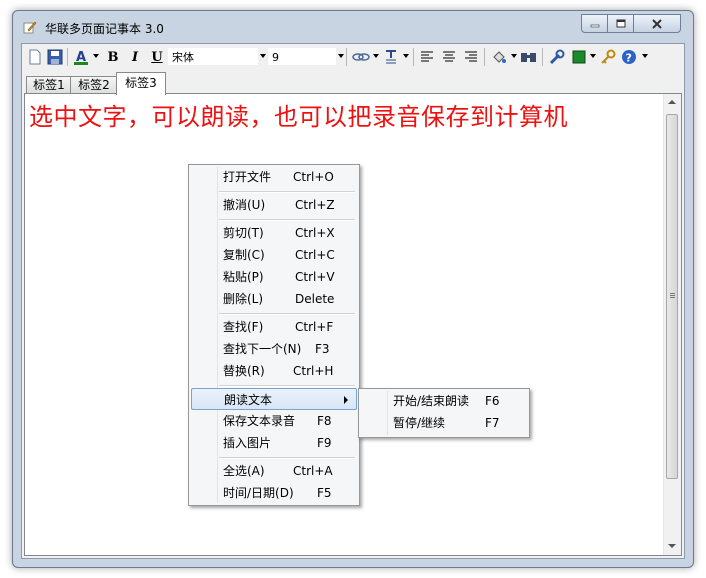  I want to click on color-block-button, so click(579, 57).